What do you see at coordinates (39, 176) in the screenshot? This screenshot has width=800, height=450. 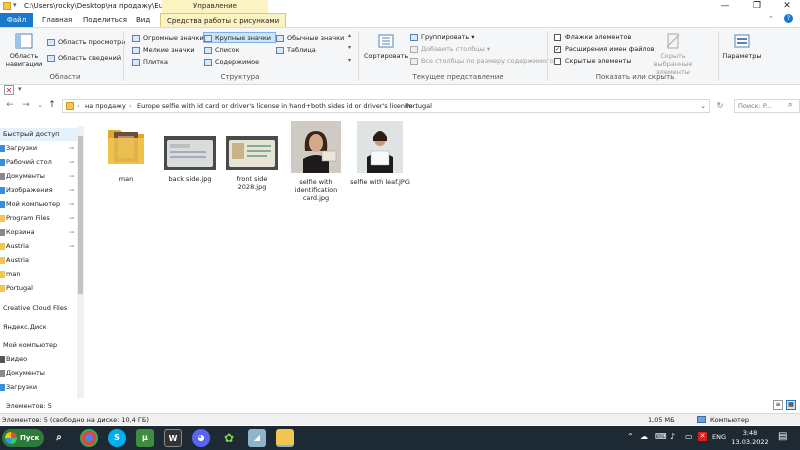 I see `sidebar-item: Документы ⊸` at bounding box center [39, 176].